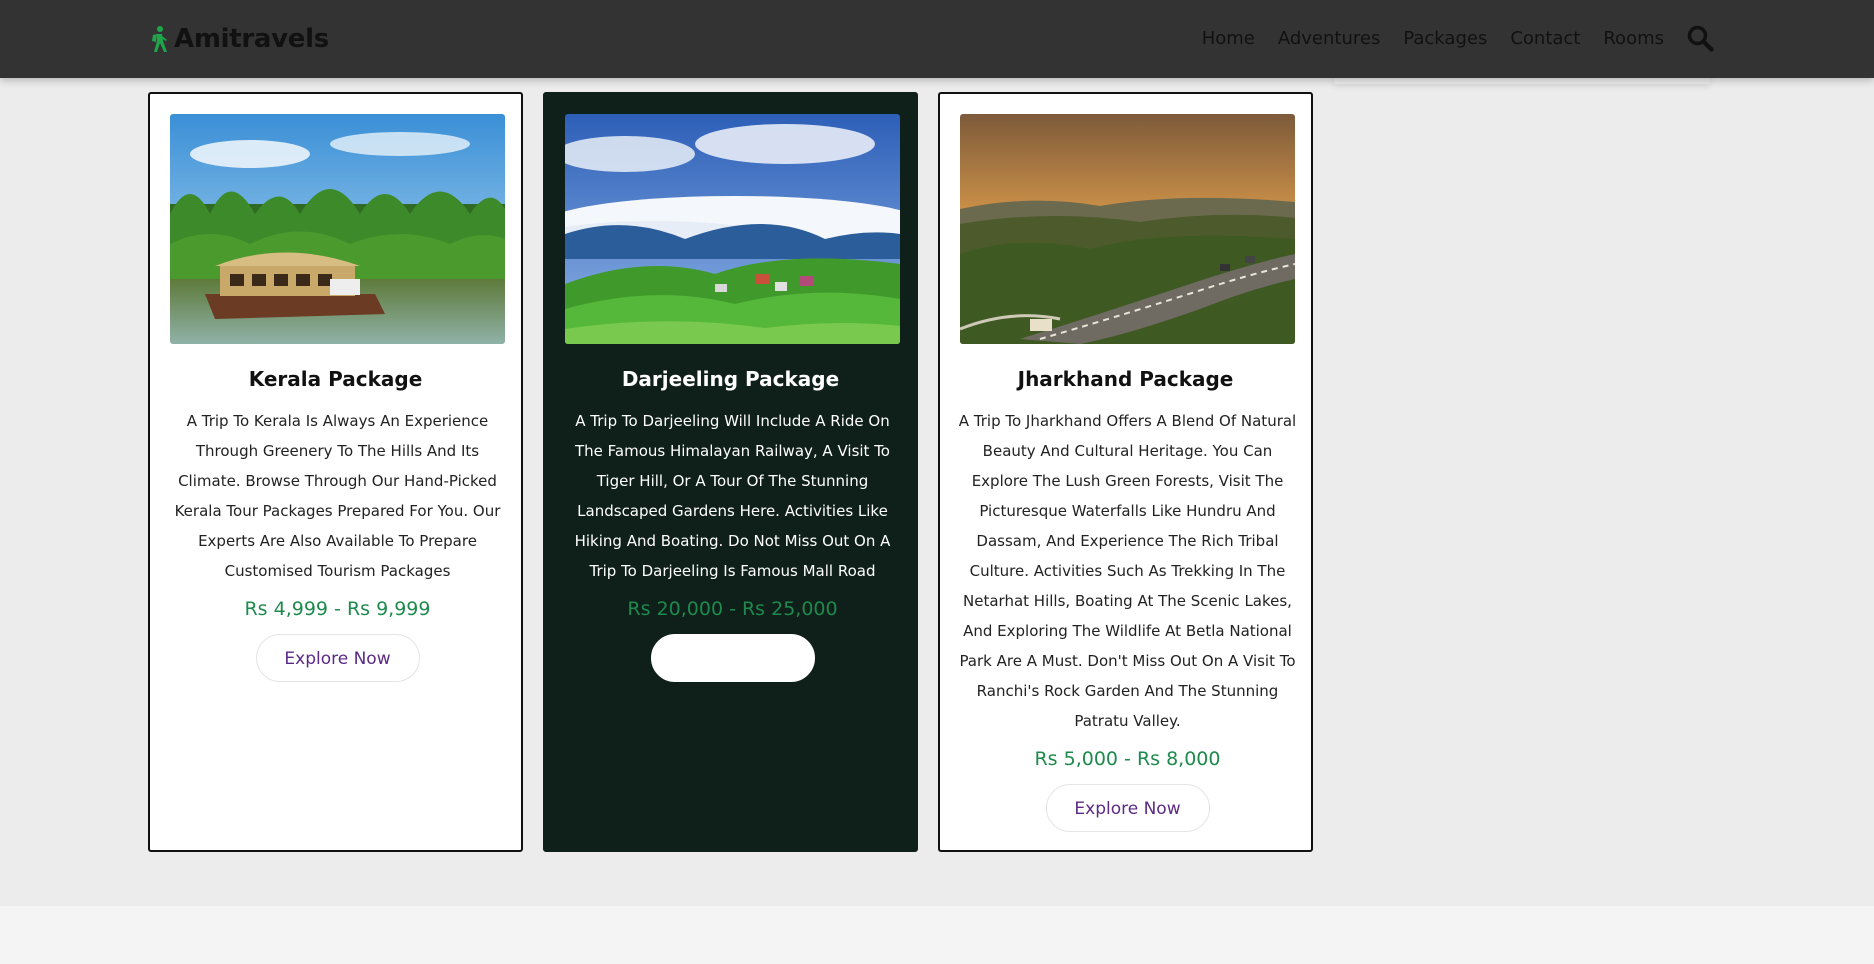 The width and height of the screenshot is (1874, 964). Describe the element at coordinates (1329, 38) in the screenshot. I see `nav-adventures: Adventures` at that location.